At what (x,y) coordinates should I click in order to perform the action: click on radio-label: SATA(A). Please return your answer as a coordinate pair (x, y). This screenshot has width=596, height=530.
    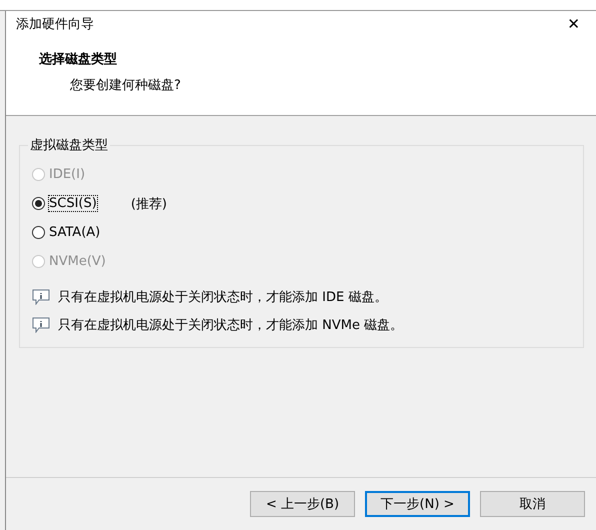
    Looking at the image, I should click on (74, 232).